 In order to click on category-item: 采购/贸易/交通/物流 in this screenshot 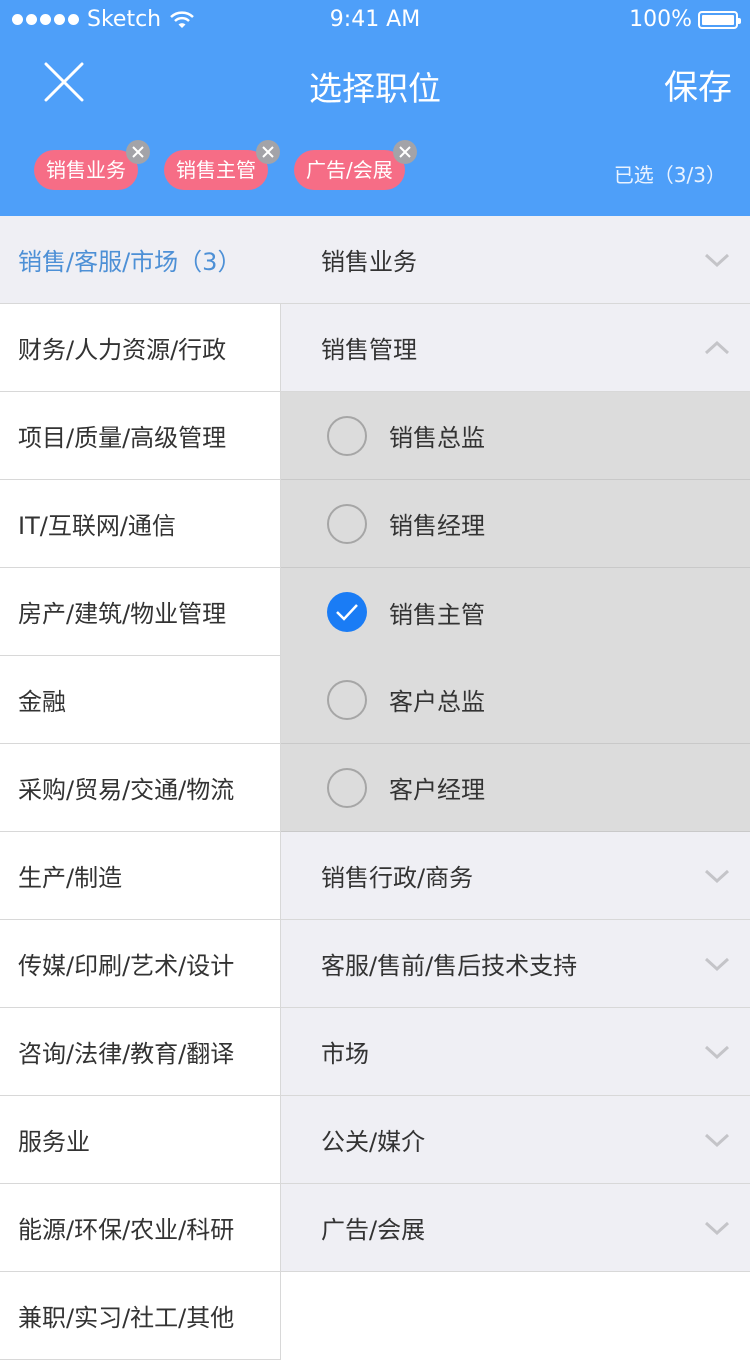, I will do `click(140, 788)`.